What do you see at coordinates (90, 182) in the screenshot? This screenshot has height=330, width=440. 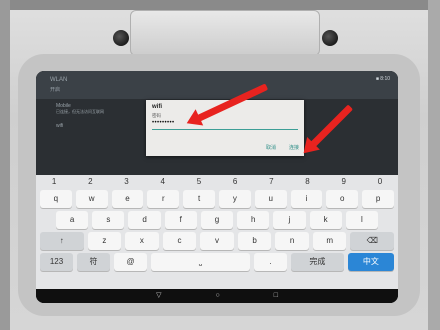 I see `number-key-2: 2` at bounding box center [90, 182].